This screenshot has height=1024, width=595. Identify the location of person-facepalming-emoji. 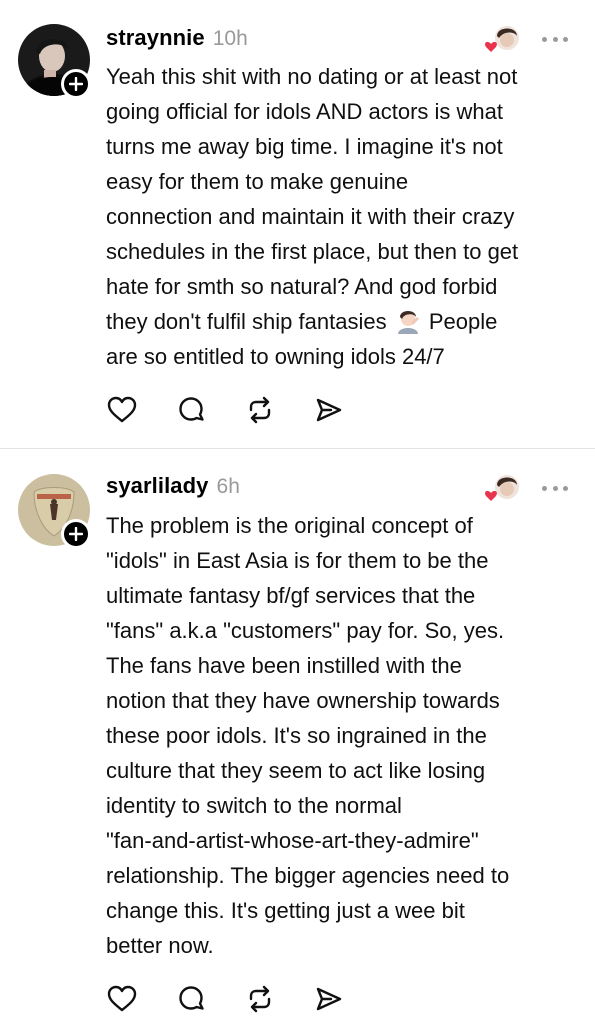
(408, 322).